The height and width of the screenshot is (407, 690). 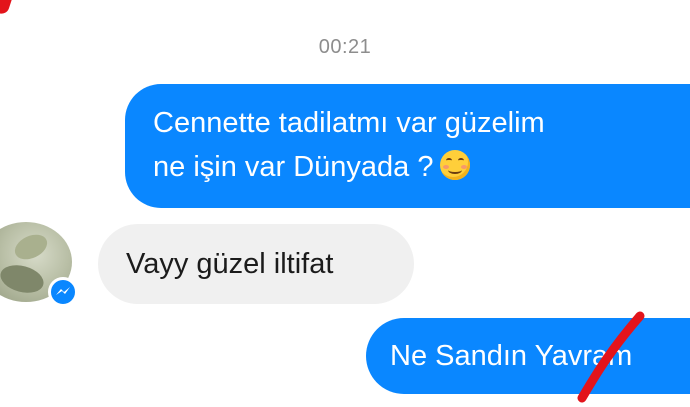 I want to click on messenger-badge-icon, so click(x=63, y=292).